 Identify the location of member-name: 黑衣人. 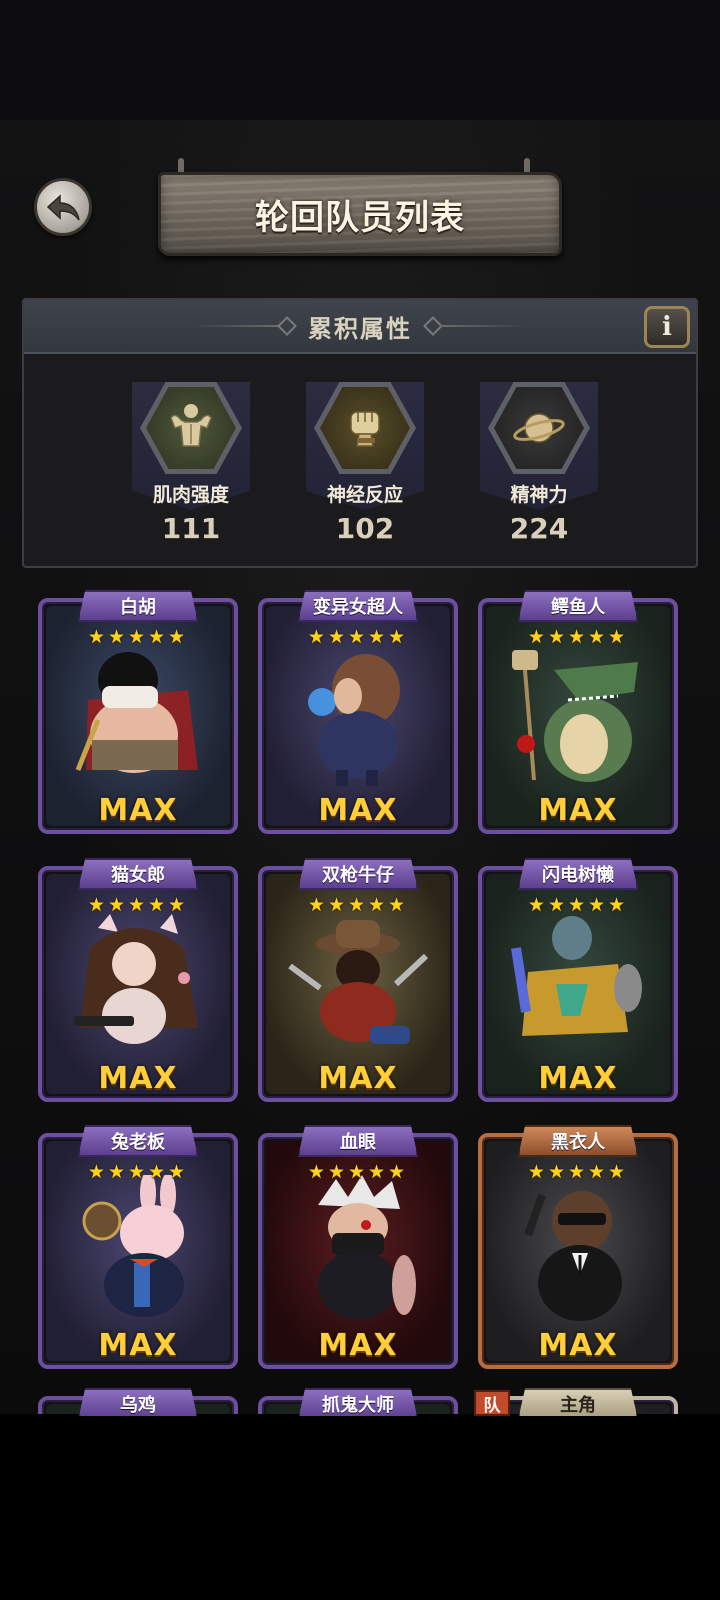
(578, 1141).